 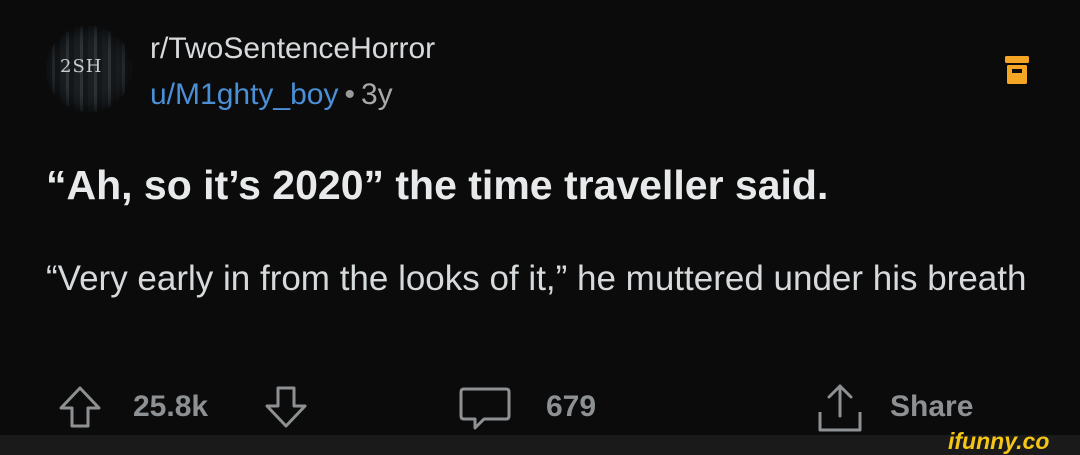 I want to click on vote-score: 25.8k, so click(x=171, y=406).